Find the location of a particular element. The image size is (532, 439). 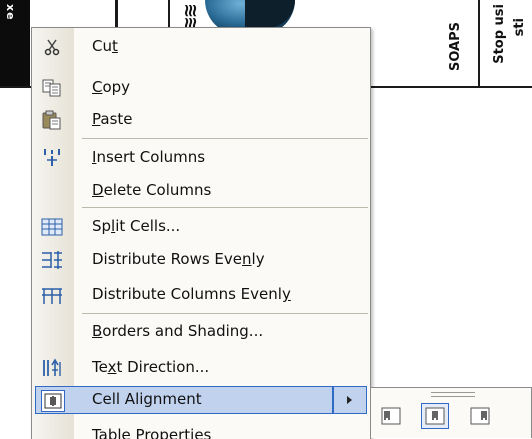

align-right-icon is located at coordinates (480, 416).